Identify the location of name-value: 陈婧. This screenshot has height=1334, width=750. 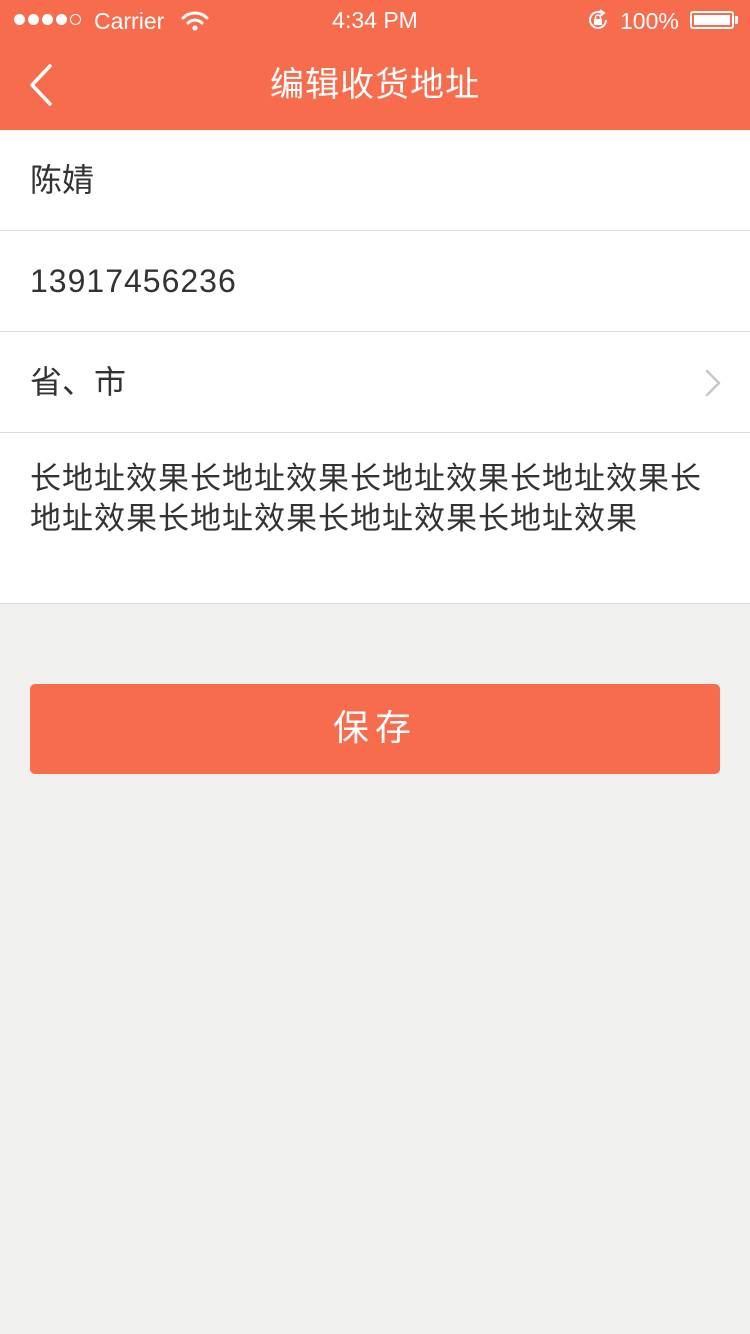
(62, 180).